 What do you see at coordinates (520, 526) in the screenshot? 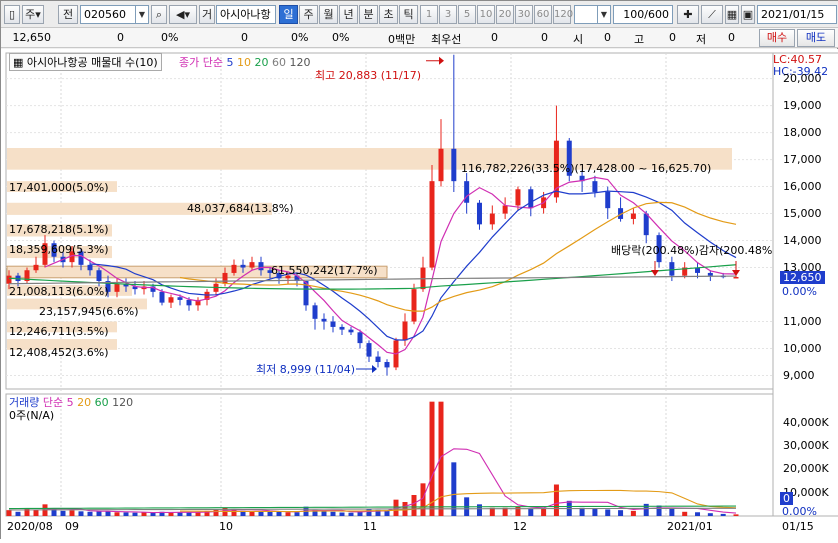
I see `date-tick: 12` at bounding box center [520, 526].